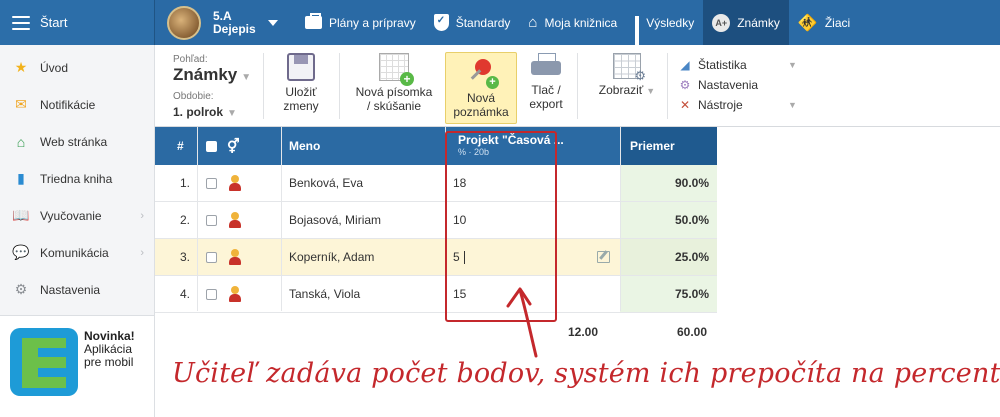 This screenshot has width=1000, height=417. I want to click on sidebar-item-notifikacie: ✉ Notifikácie, so click(77, 104).